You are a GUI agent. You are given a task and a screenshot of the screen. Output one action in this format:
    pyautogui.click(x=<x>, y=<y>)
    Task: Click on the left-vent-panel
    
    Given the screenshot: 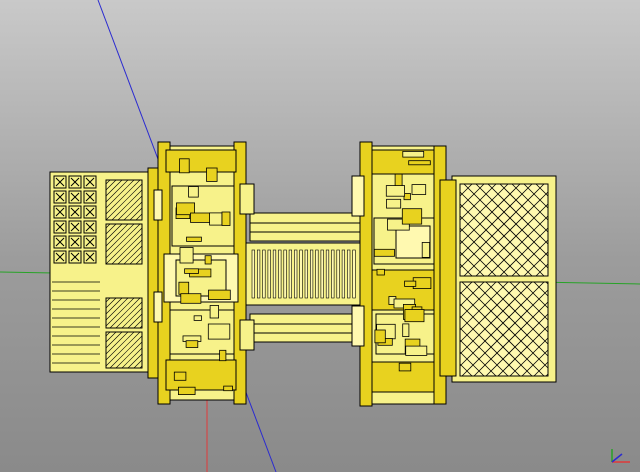 What is the action you would take?
    pyautogui.click(x=101, y=272)
    